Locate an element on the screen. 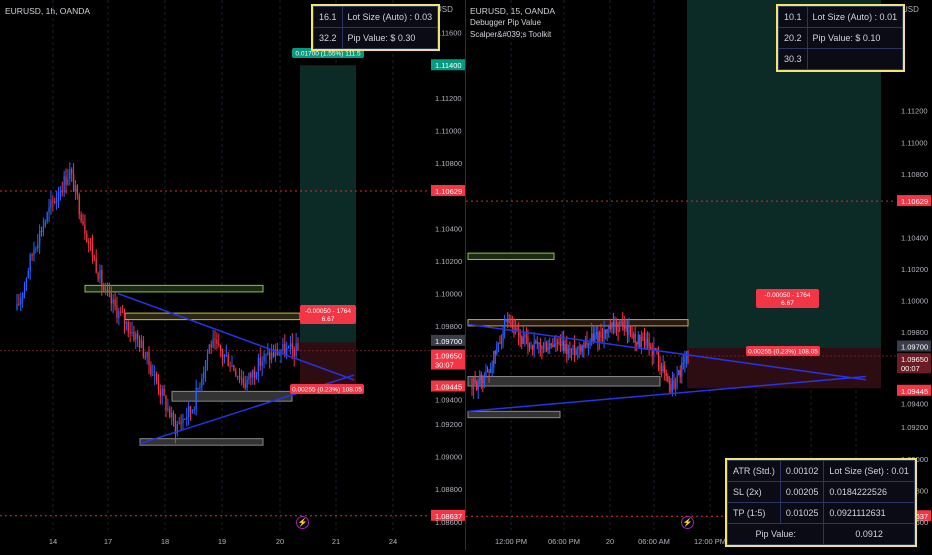  indicator-name: Scalper&#039;s Toolkit is located at coordinates (511, 34).